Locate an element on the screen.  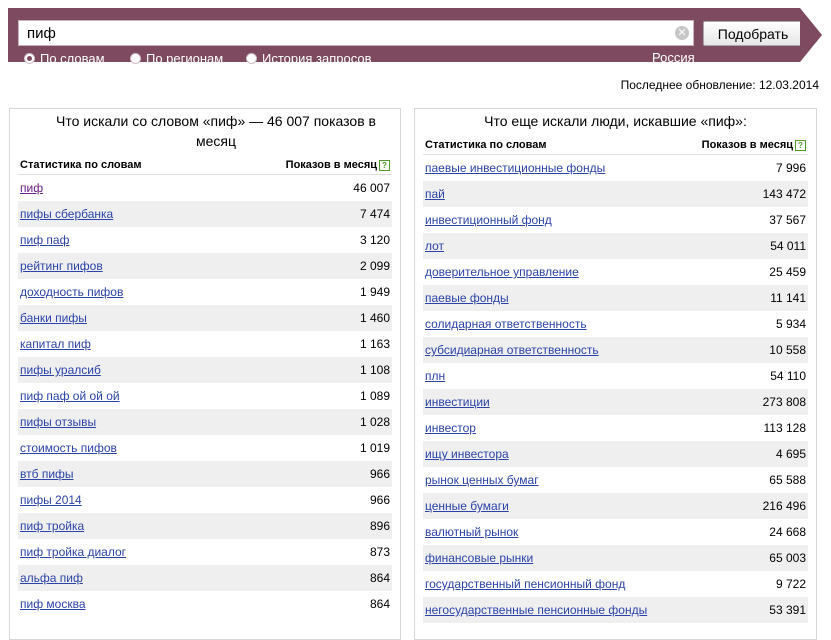
impressions-count: 53 391 is located at coordinates (787, 610).